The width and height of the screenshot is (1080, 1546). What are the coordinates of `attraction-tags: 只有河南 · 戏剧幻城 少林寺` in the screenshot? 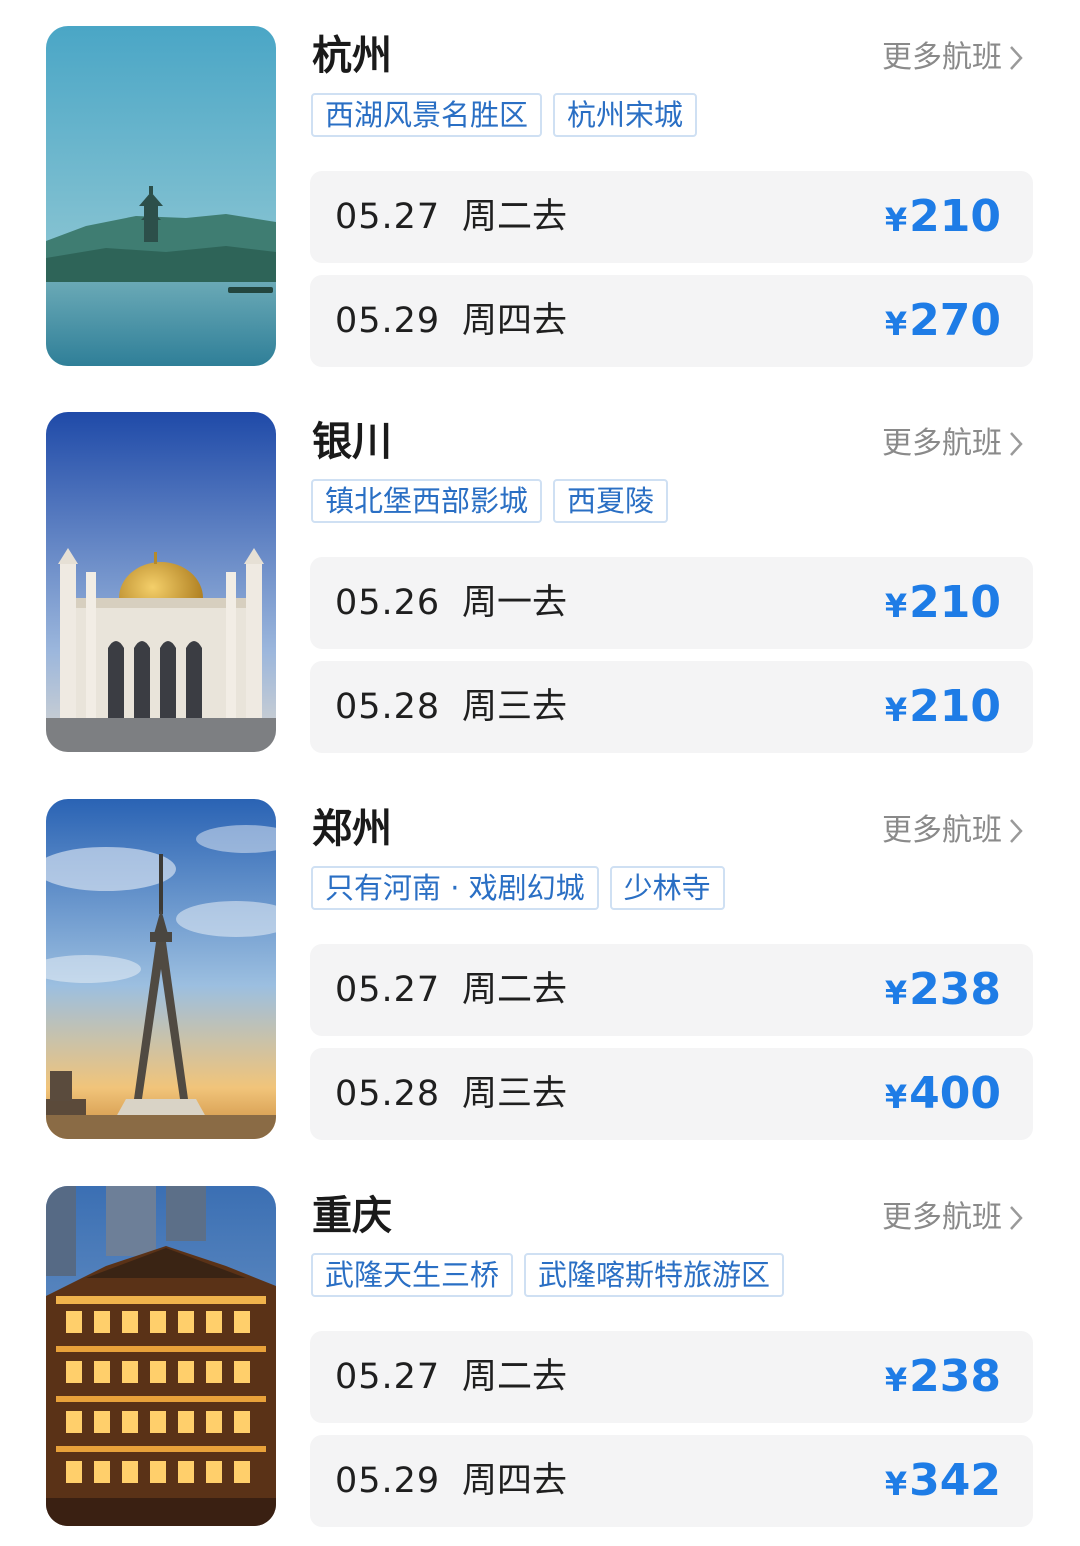 It's located at (518, 888).